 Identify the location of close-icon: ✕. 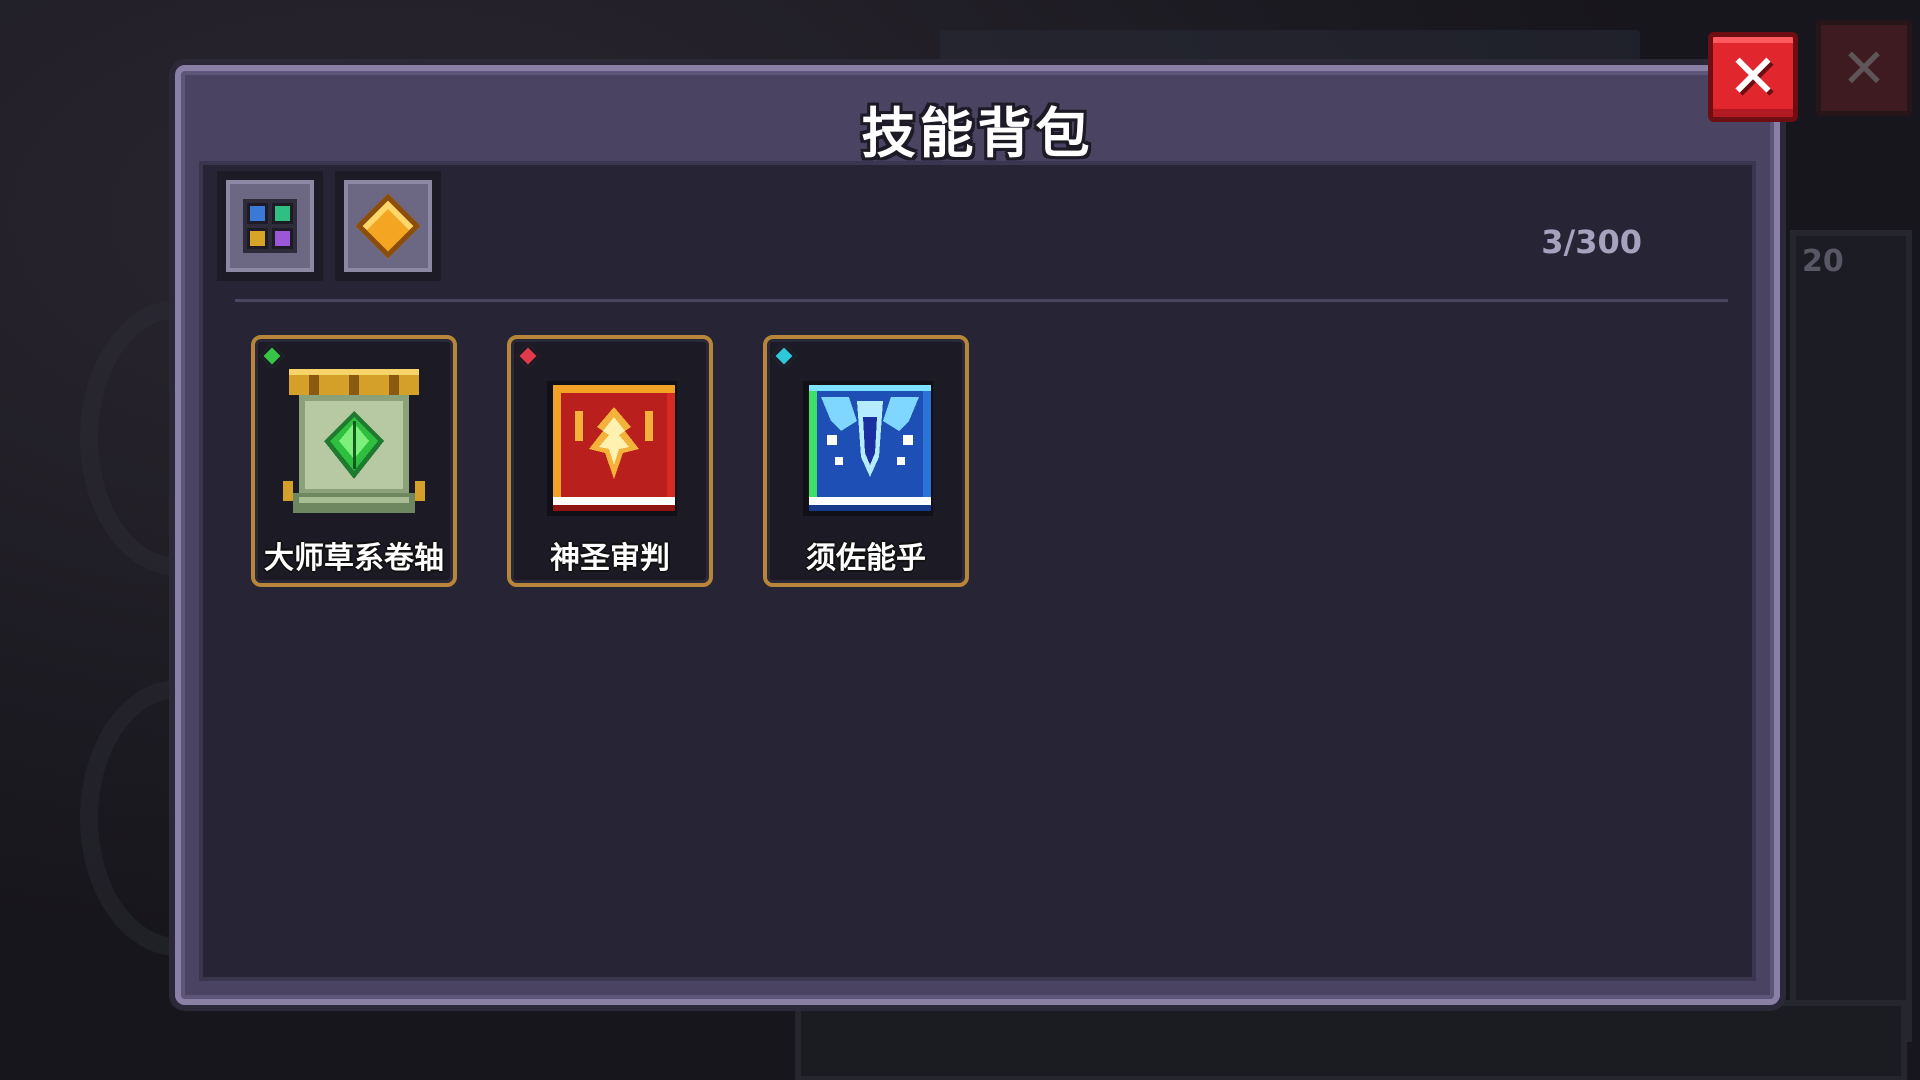
(1753, 77).